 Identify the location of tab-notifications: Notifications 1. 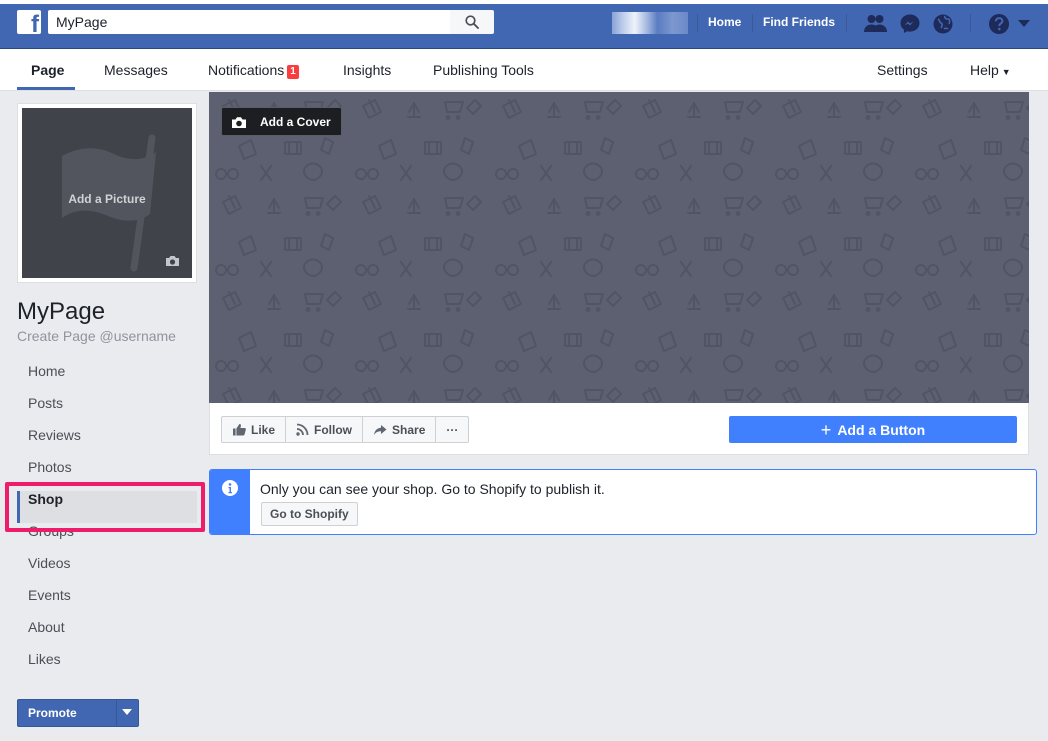
(253, 70).